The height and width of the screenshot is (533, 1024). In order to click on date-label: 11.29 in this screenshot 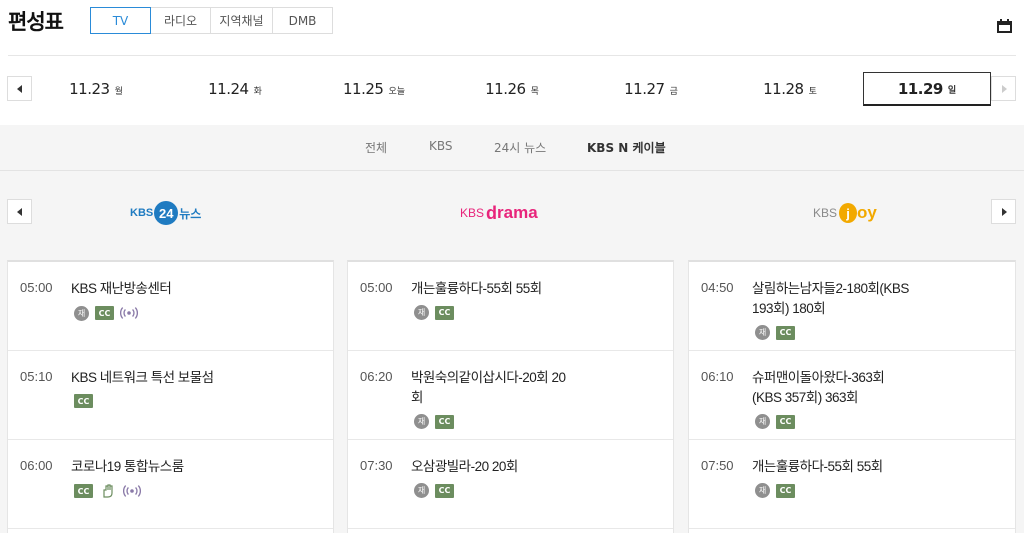, I will do `click(920, 88)`.